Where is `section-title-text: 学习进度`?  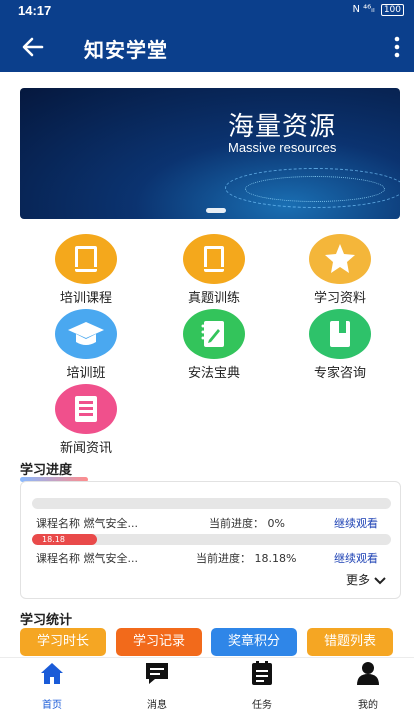
section-title-text: 学习进度 is located at coordinates (46, 470).